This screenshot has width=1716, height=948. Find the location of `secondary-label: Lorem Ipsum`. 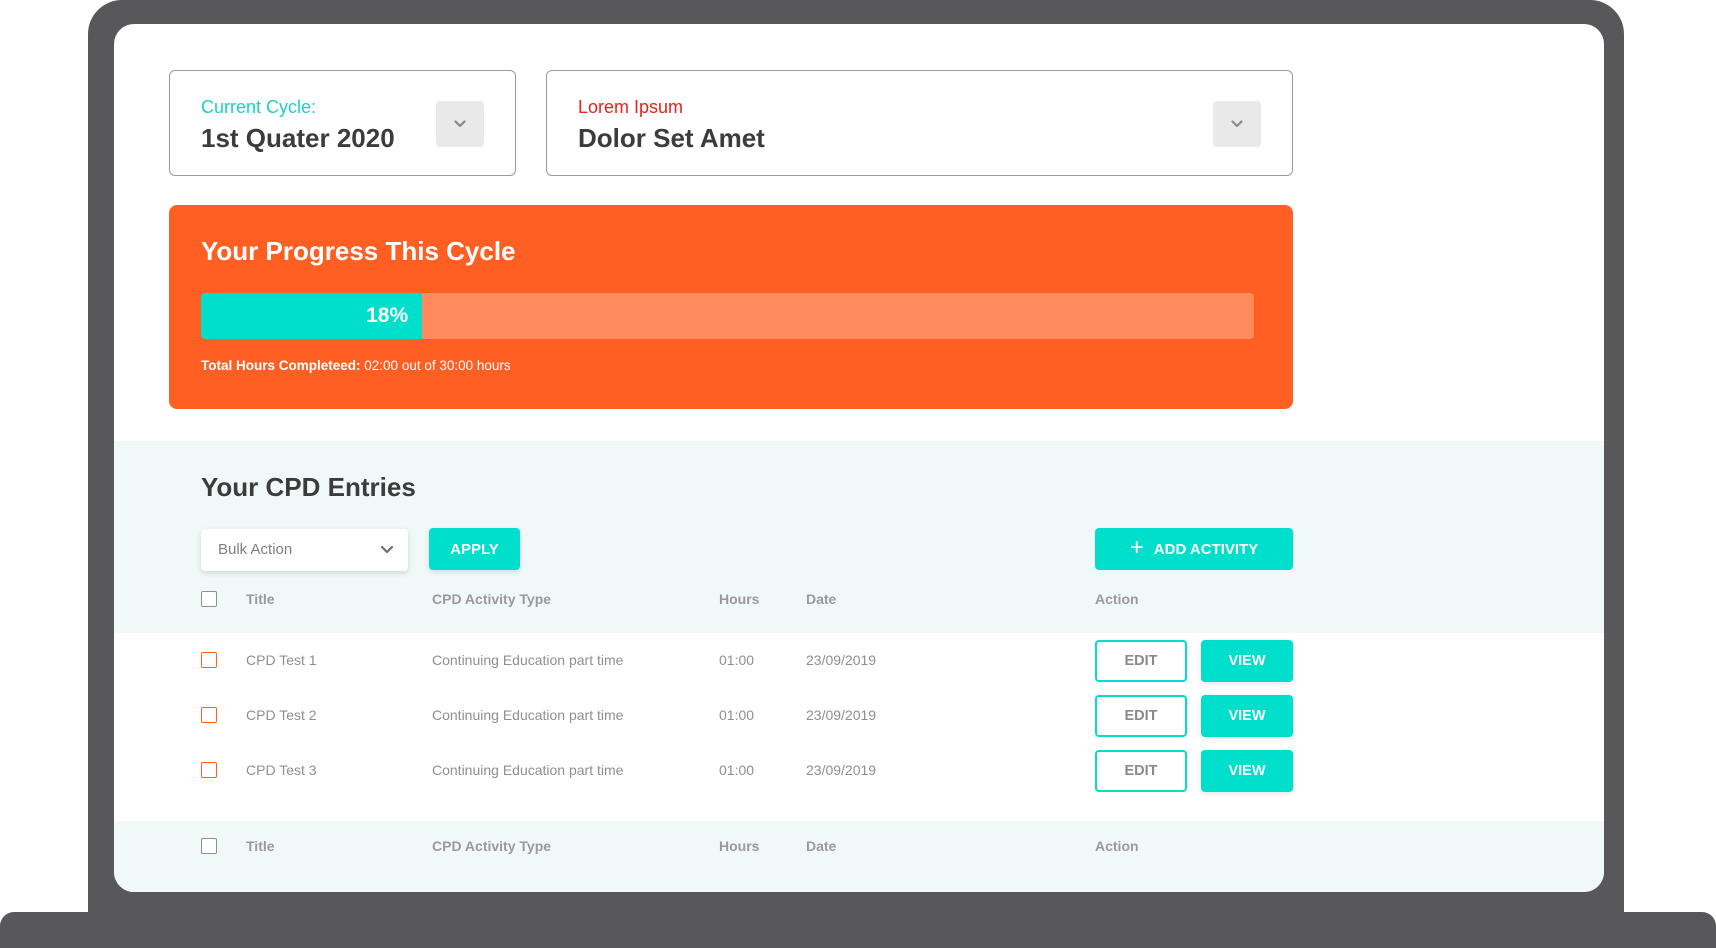

secondary-label: Lorem Ipsum is located at coordinates (631, 107).